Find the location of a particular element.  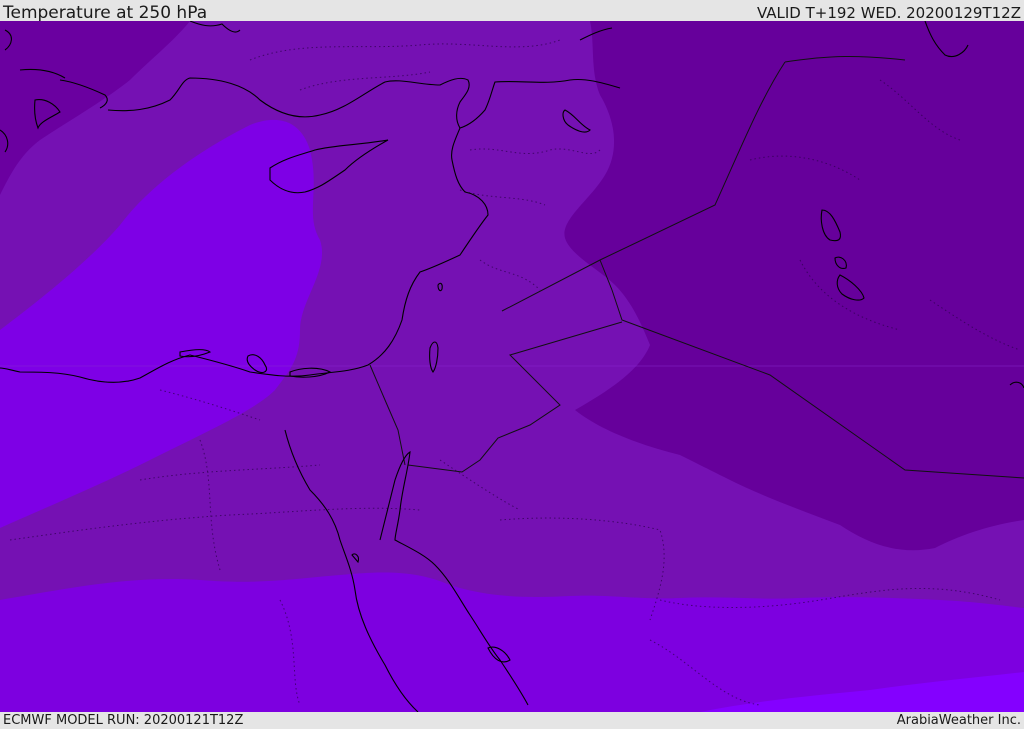

valid-time-label: VALID T+192 WED. 20200129T12Z is located at coordinates (888, 13).